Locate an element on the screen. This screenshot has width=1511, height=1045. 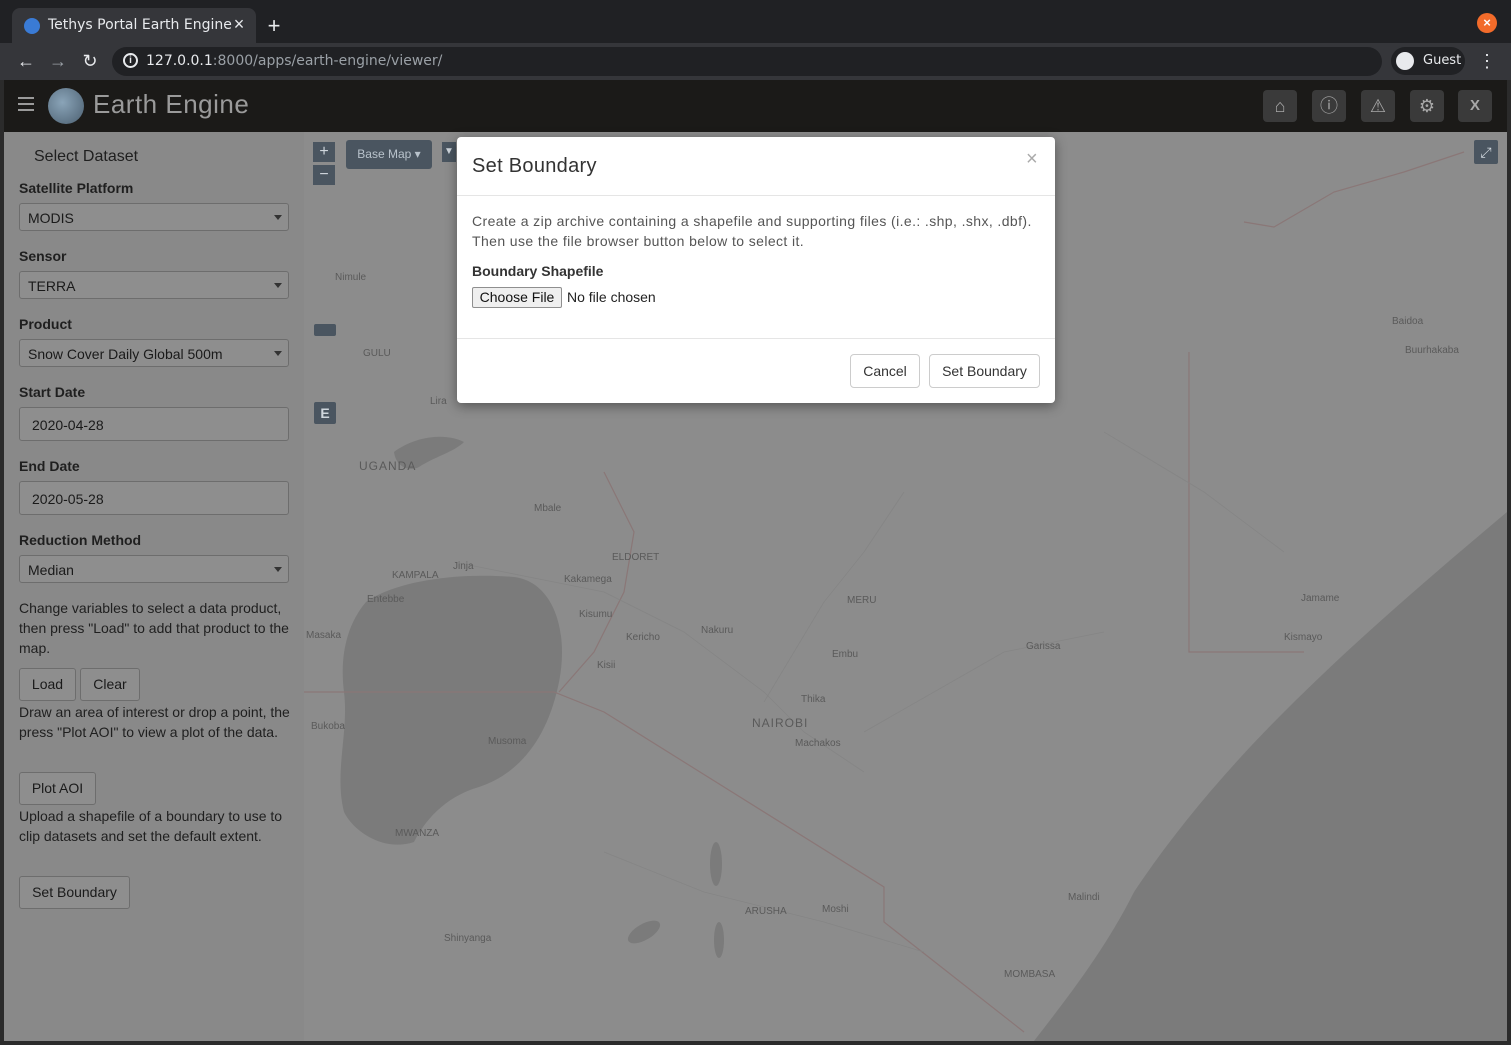
place-label: Machakos is located at coordinates (818, 743).